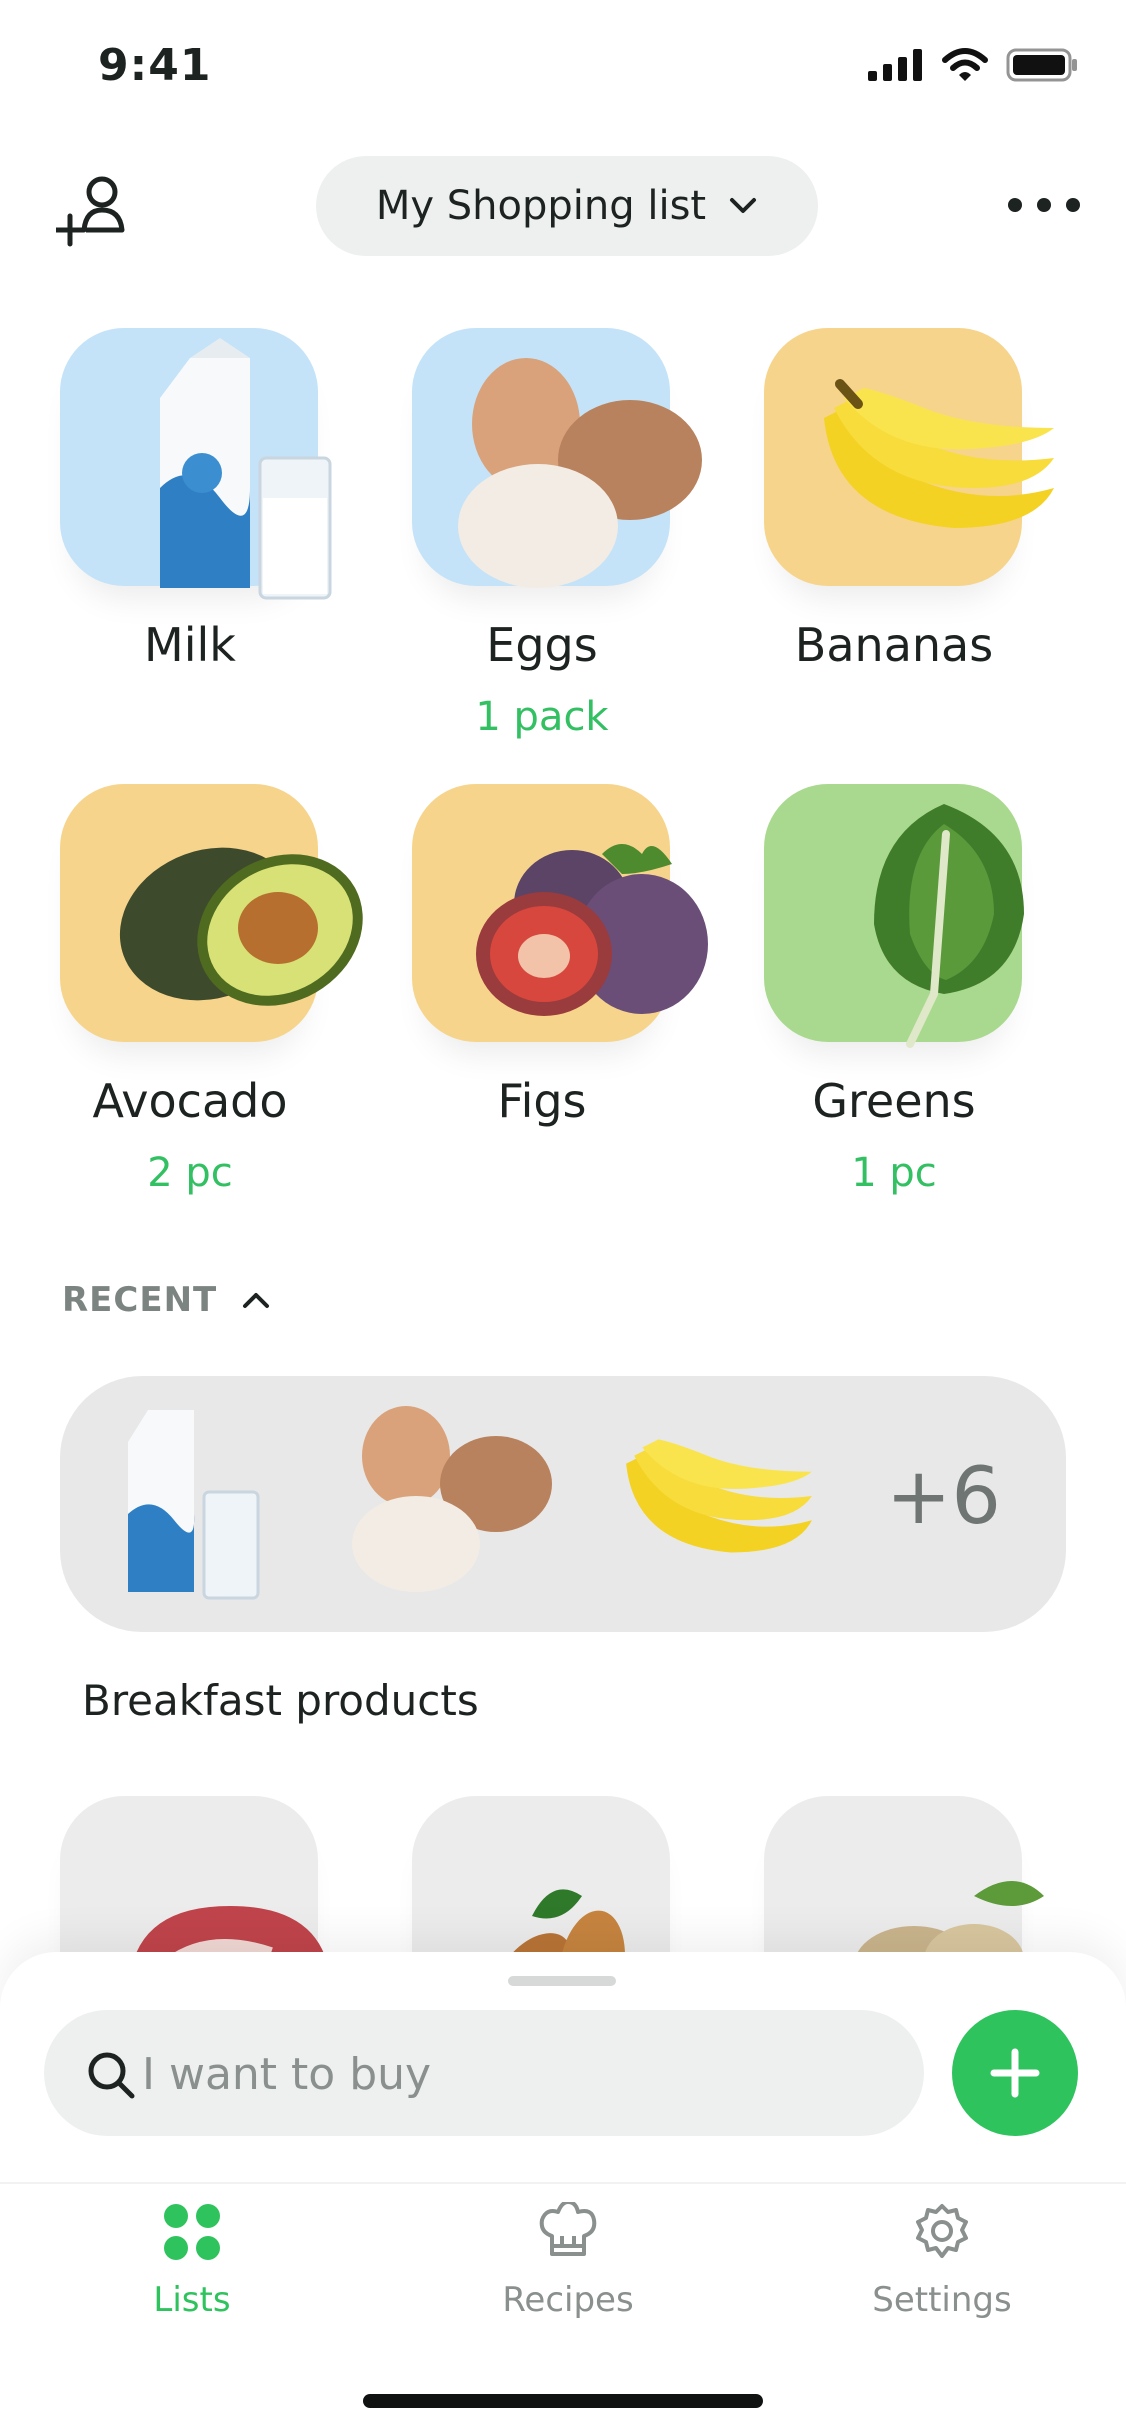 The height and width of the screenshot is (2436, 1126). What do you see at coordinates (111, 2075) in the screenshot?
I see `search-icon` at bounding box center [111, 2075].